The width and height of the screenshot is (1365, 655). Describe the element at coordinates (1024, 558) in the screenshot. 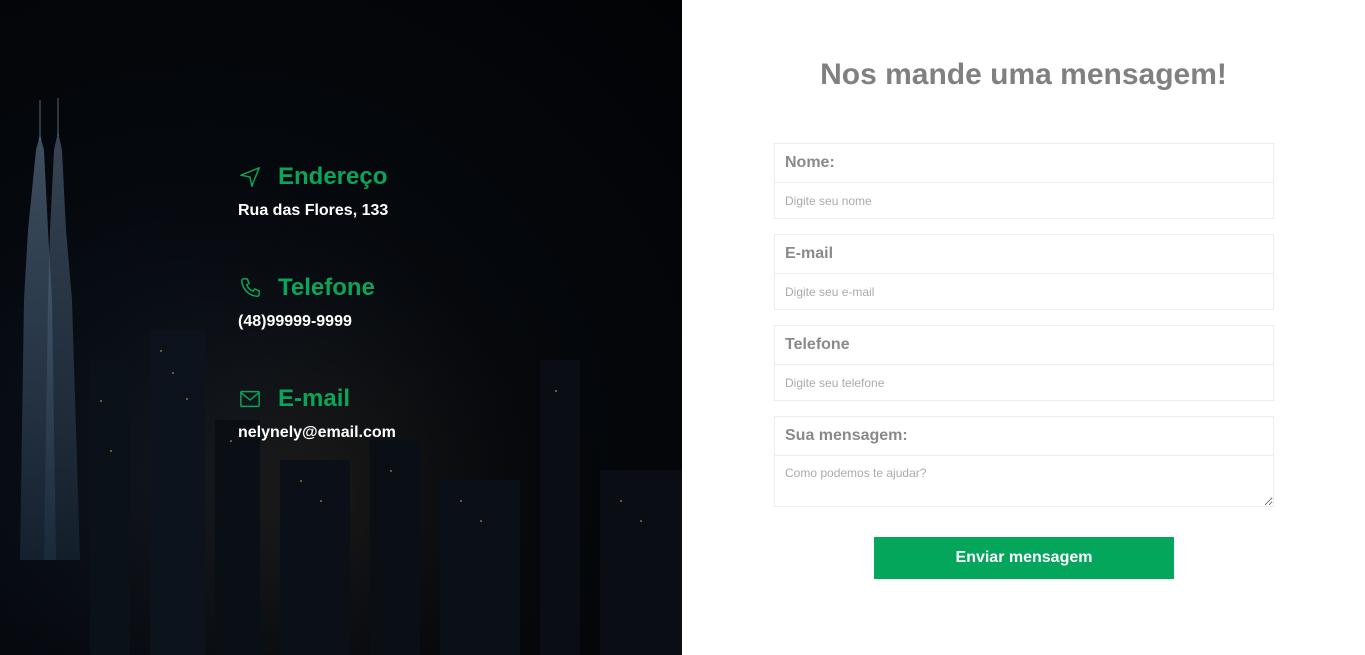

I see `send-message-button: Enviar mensagem` at that location.